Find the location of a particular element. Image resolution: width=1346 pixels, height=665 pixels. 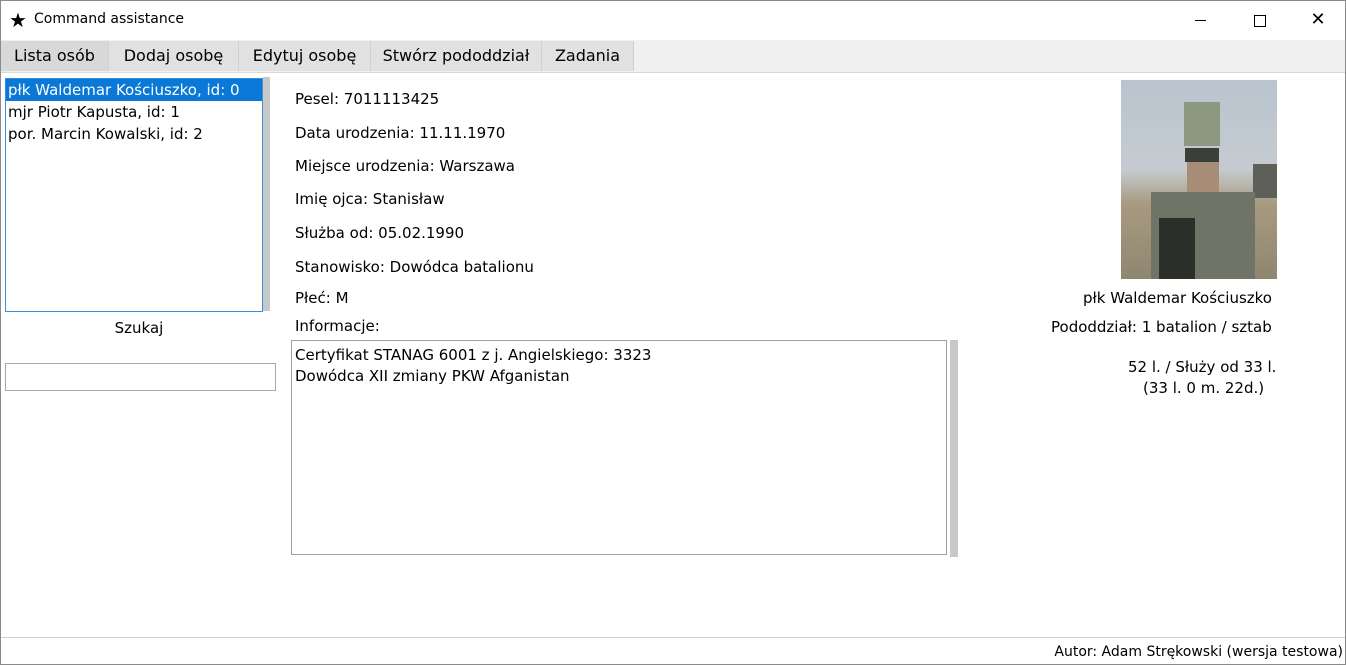

profile-unit: Pododdział: 1 batalion / sztab is located at coordinates (1161, 327).